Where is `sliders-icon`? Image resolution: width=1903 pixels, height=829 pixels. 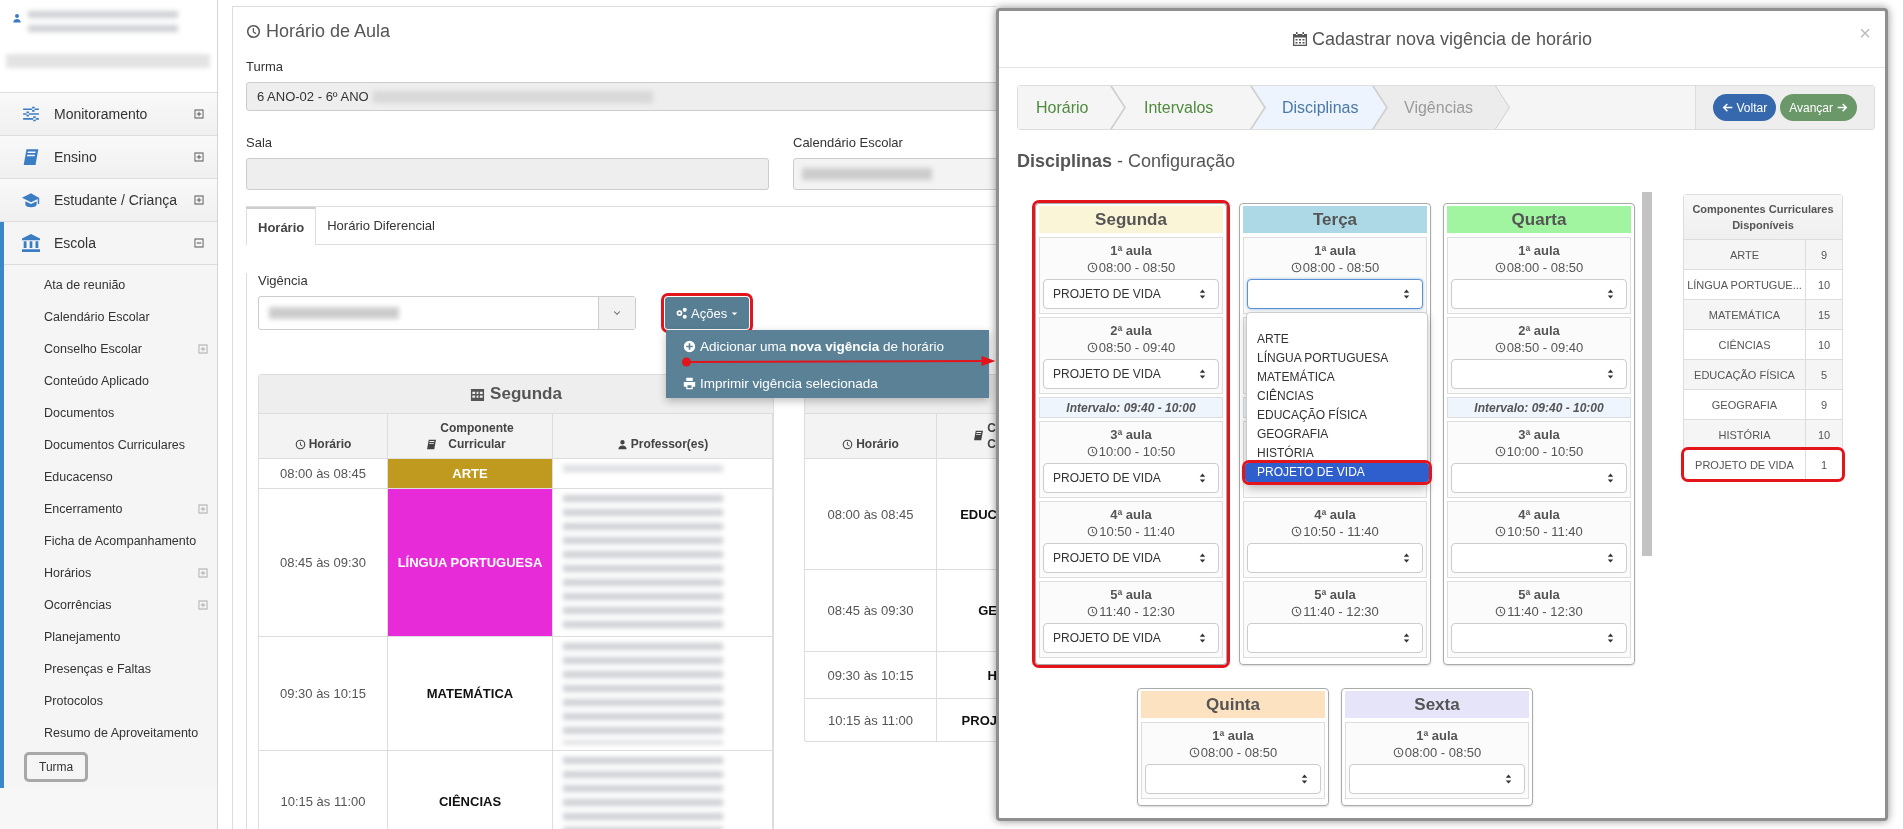
sliders-icon is located at coordinates (31, 114).